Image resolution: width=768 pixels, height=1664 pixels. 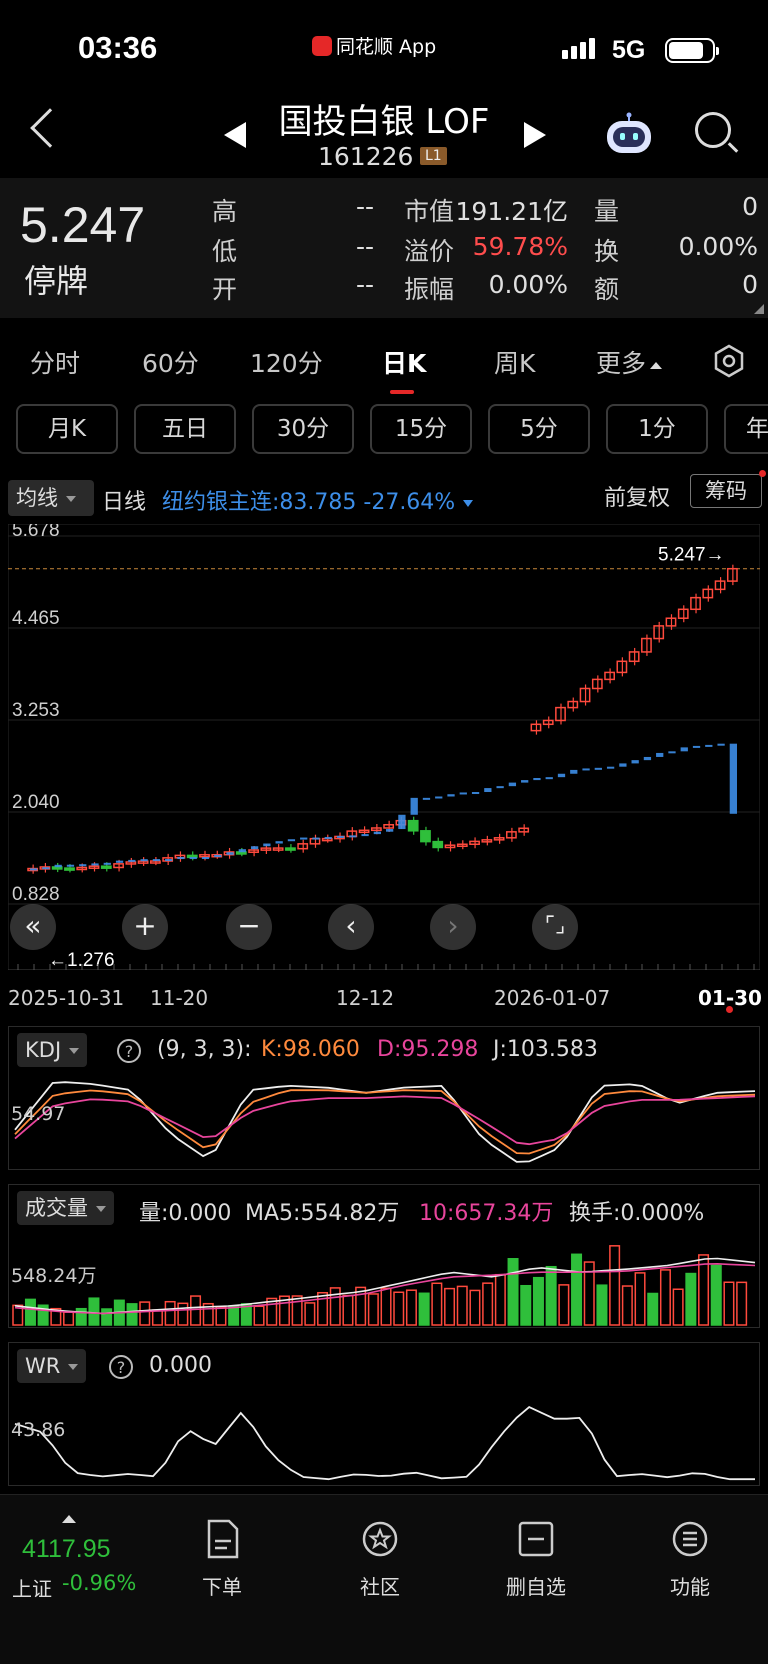 What do you see at coordinates (380, 1559) in the screenshot?
I see `nav-community: 社区` at bounding box center [380, 1559].